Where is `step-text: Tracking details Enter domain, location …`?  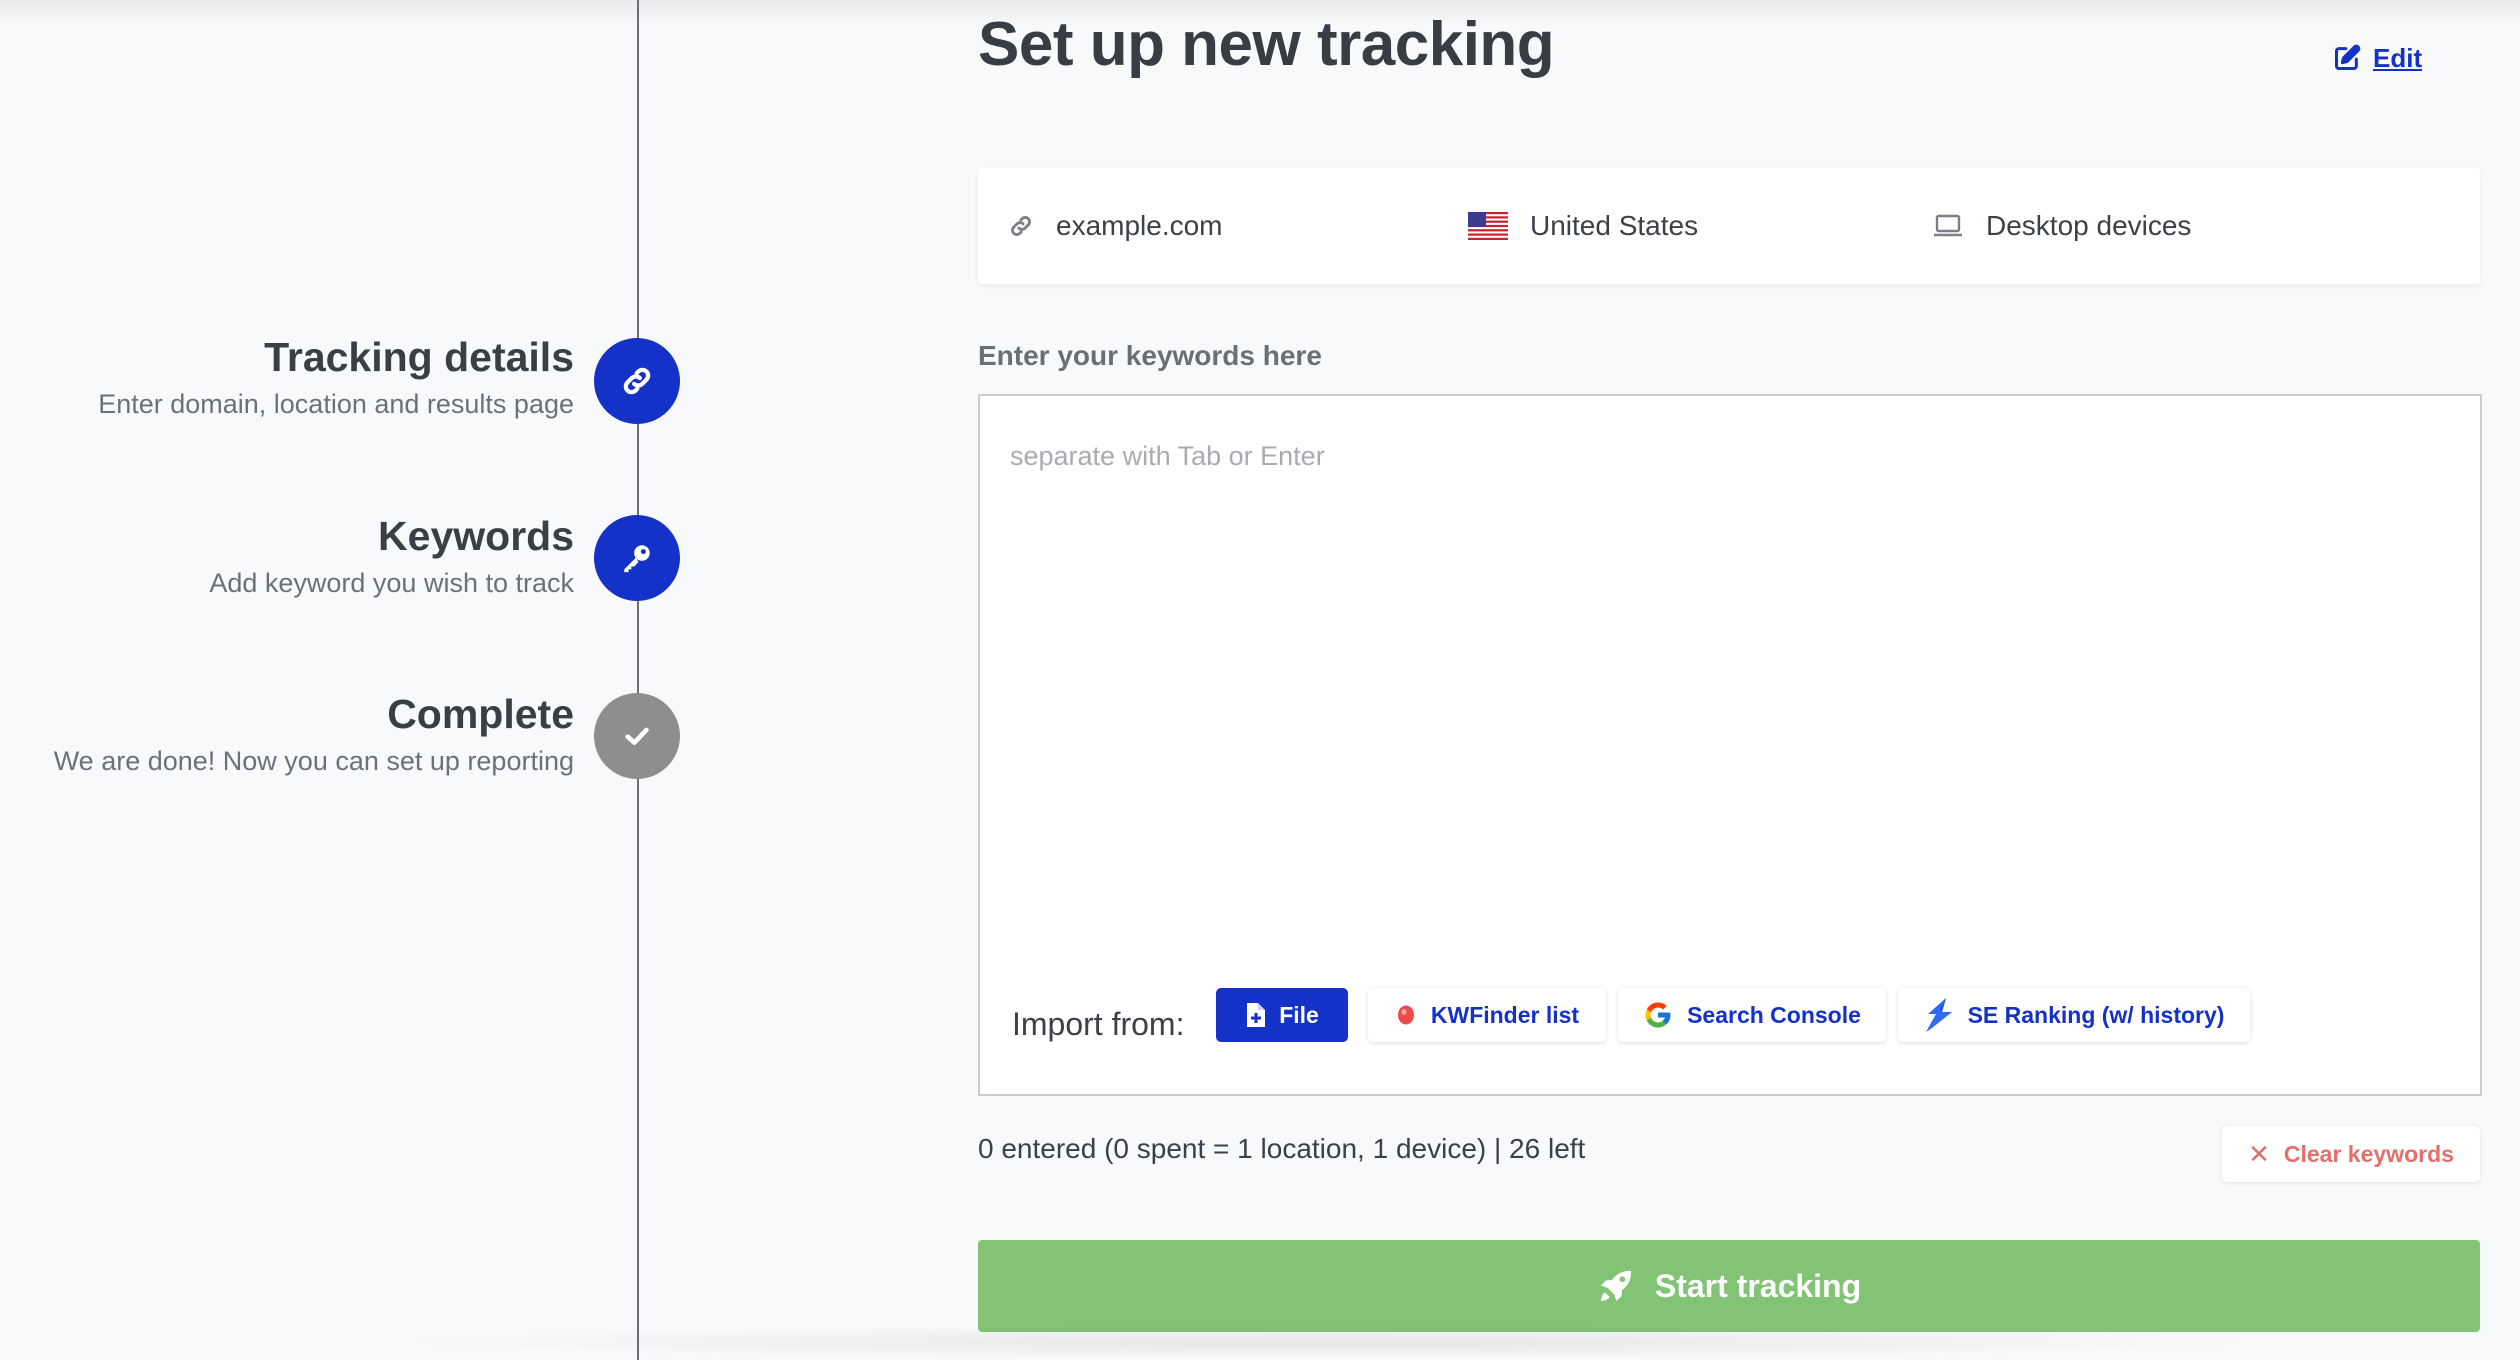
step-text: Tracking details Enter domain, location … is located at coordinates (336, 378).